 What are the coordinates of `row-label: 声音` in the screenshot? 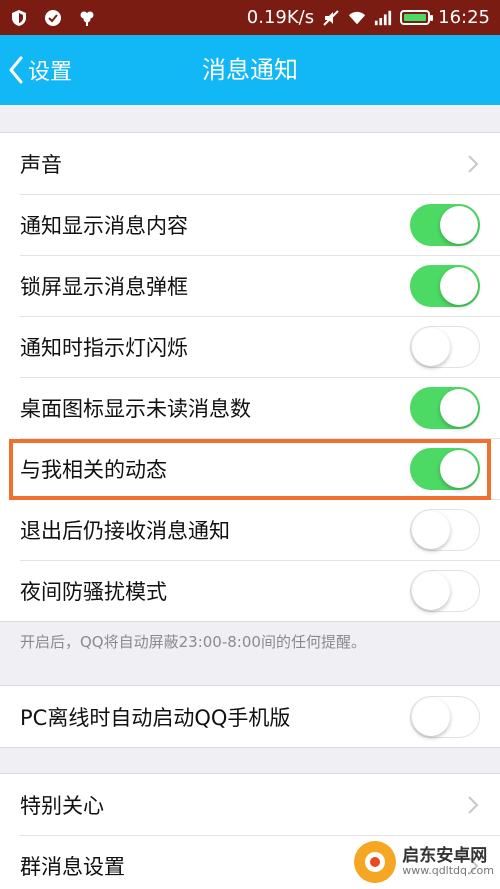 It's located at (41, 164).